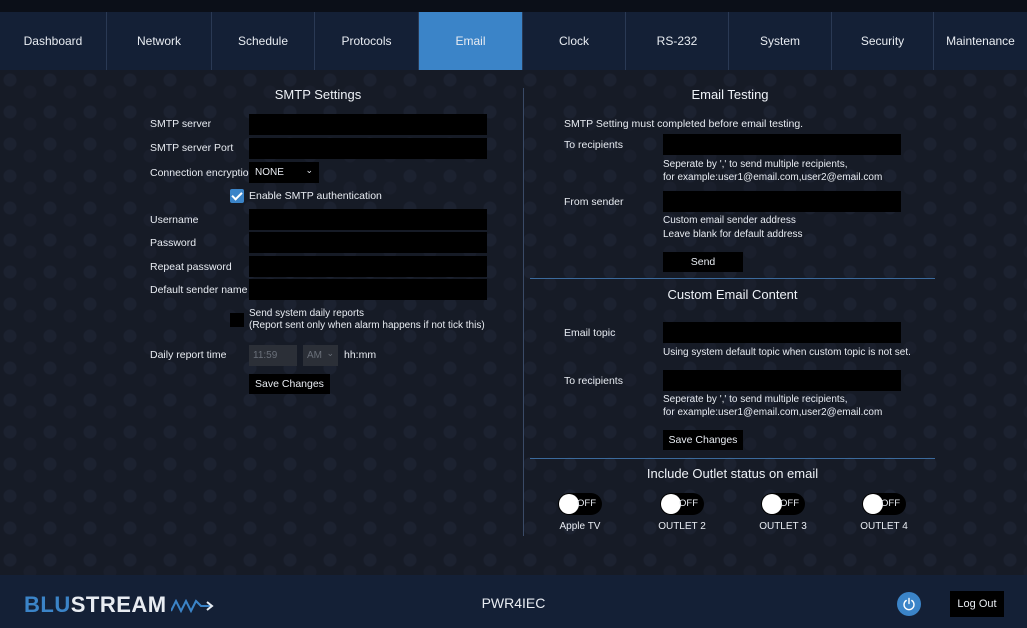 This screenshot has height=628, width=1027. Describe the element at coordinates (523, 312) in the screenshot. I see `column-divider` at that location.